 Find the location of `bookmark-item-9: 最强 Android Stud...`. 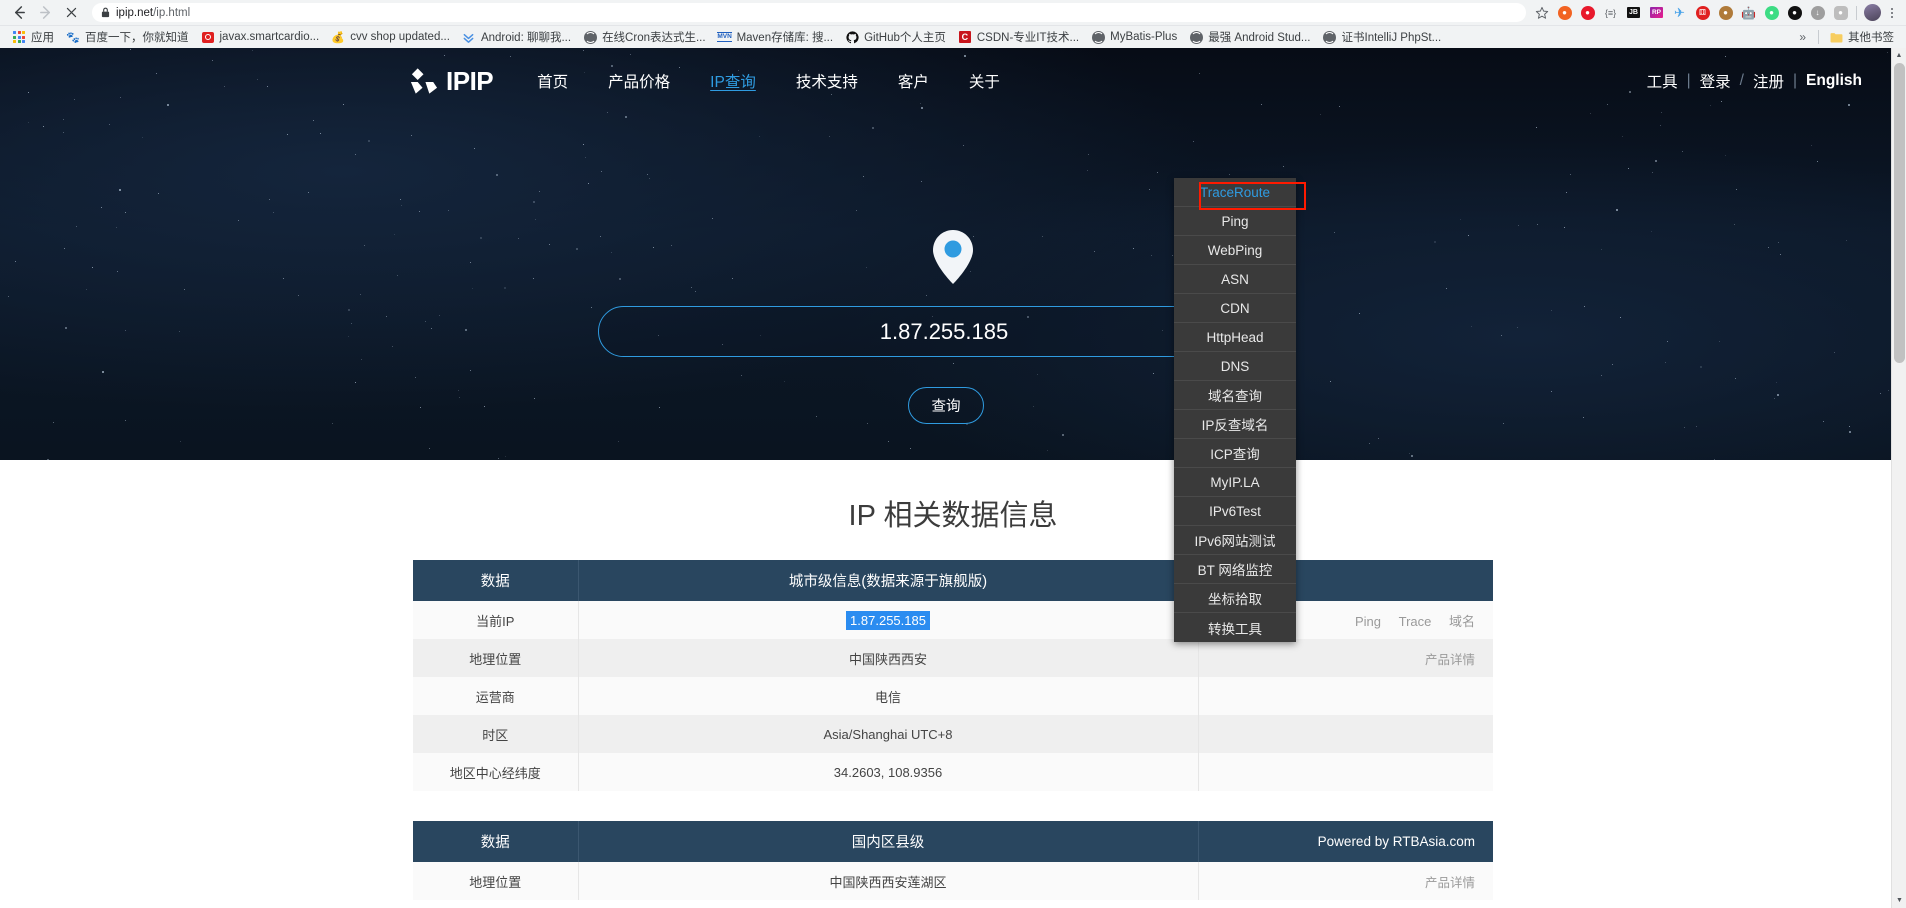

bookmark-item-9: 最强 Android Stud... is located at coordinates (1249, 37).